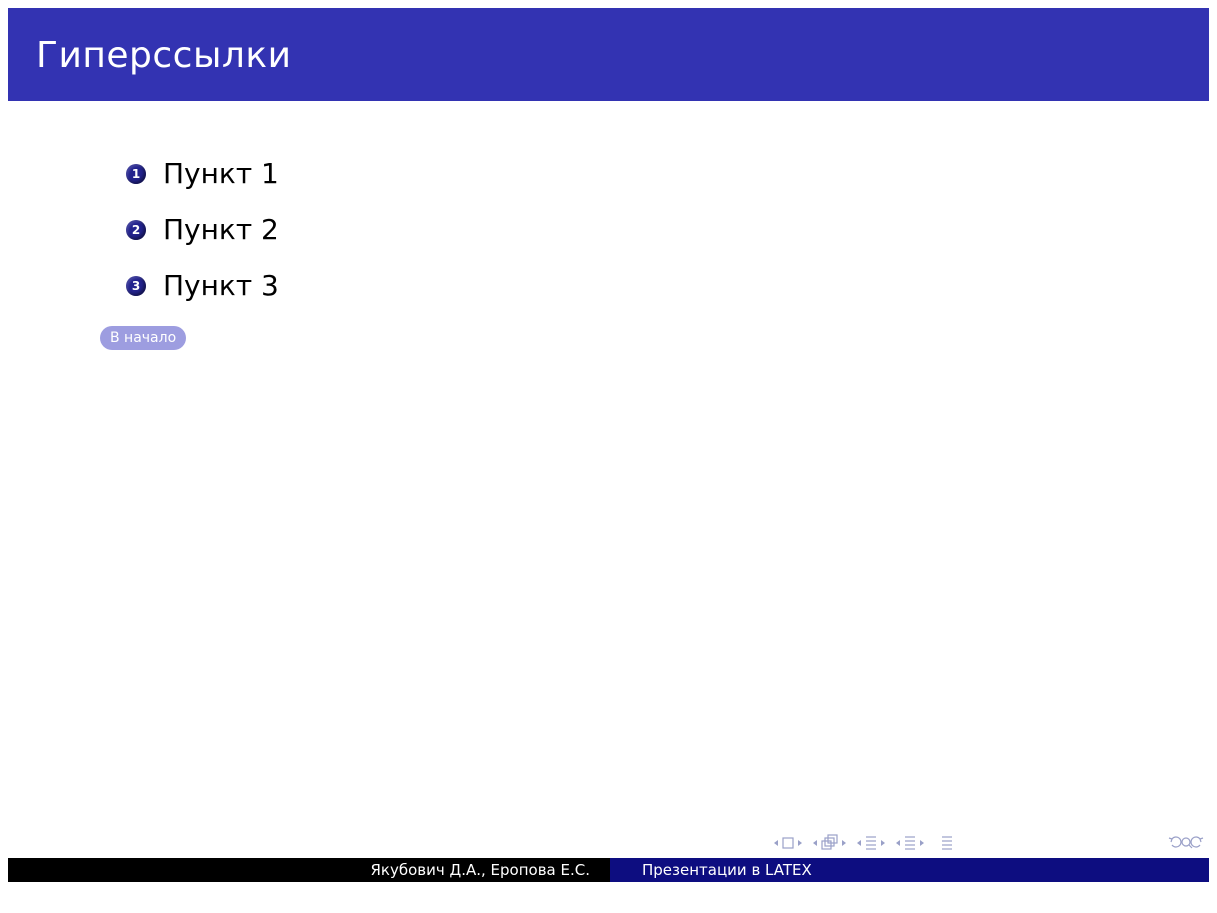  I want to click on title-bar: Гиперссылки, so click(608, 54).